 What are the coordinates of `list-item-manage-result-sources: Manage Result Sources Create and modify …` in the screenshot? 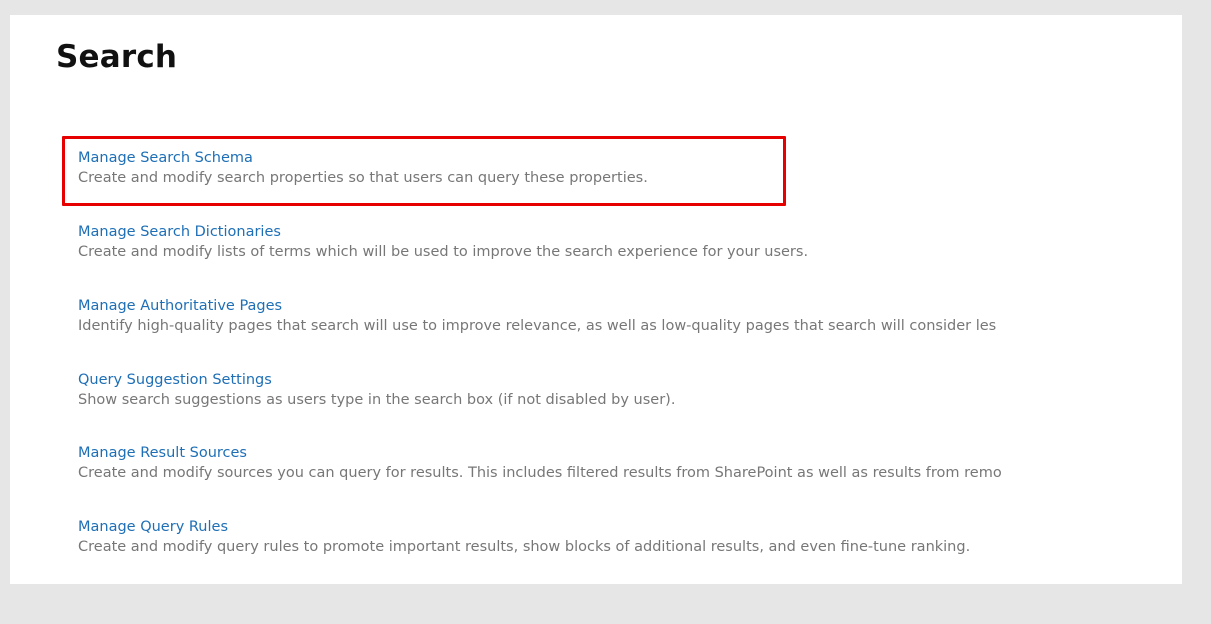 It's located at (630, 463).